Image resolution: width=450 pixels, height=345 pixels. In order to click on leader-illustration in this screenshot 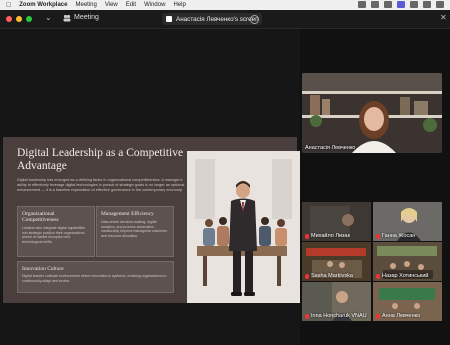, I will do `click(243, 227)`.